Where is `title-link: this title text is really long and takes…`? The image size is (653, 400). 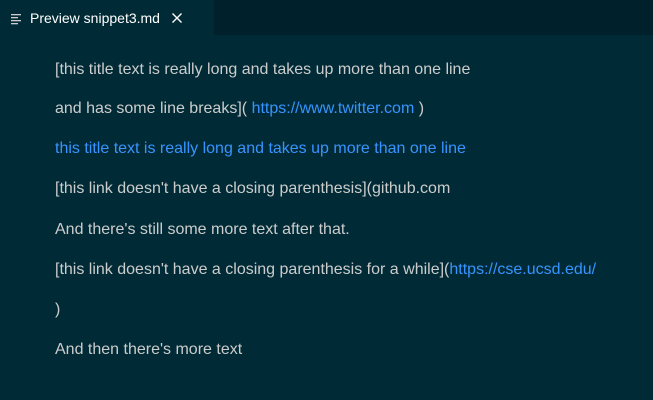 title-link: this title text is really long and takes… is located at coordinates (260, 148).